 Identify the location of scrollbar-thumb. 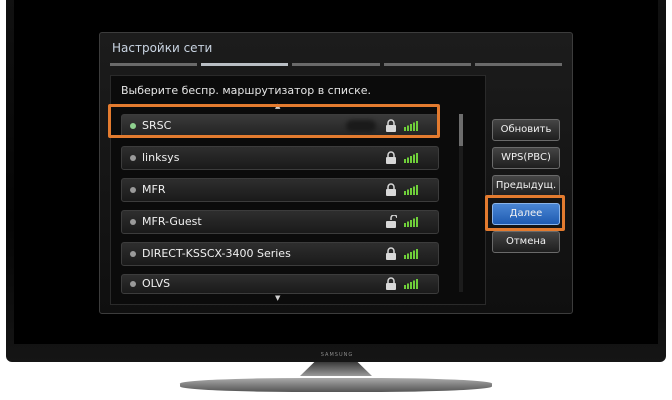
(461, 130).